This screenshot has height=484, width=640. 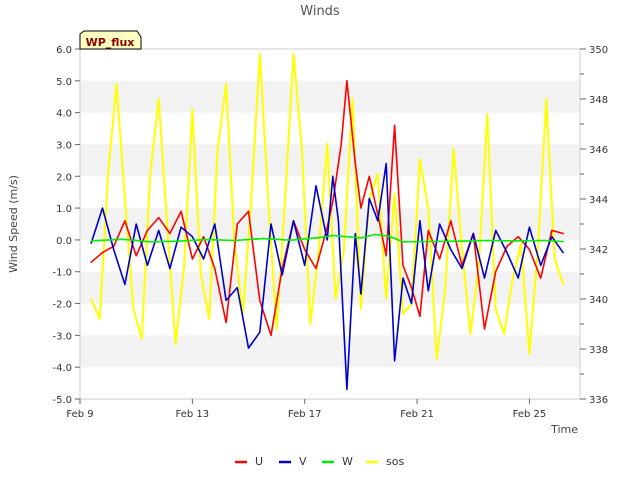 What do you see at coordinates (417, 414) in the screenshot?
I see `x-tick-label: Feb 21` at bounding box center [417, 414].